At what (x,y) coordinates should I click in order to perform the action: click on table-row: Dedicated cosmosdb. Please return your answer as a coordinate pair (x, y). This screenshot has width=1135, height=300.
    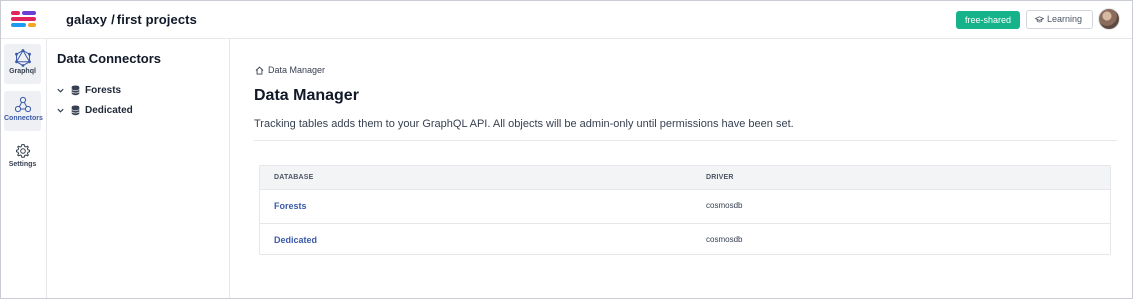
    Looking at the image, I should click on (685, 239).